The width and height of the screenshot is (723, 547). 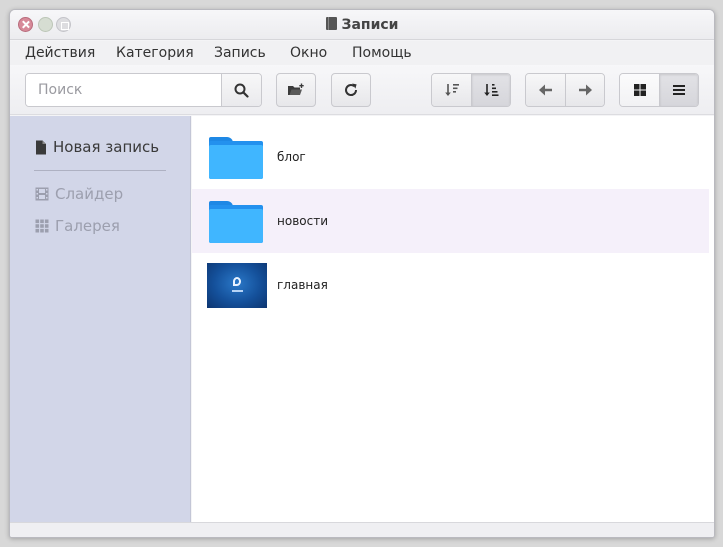 What do you see at coordinates (87, 226) in the screenshot?
I see `sidebar-item-gallery-label: Галерея` at bounding box center [87, 226].